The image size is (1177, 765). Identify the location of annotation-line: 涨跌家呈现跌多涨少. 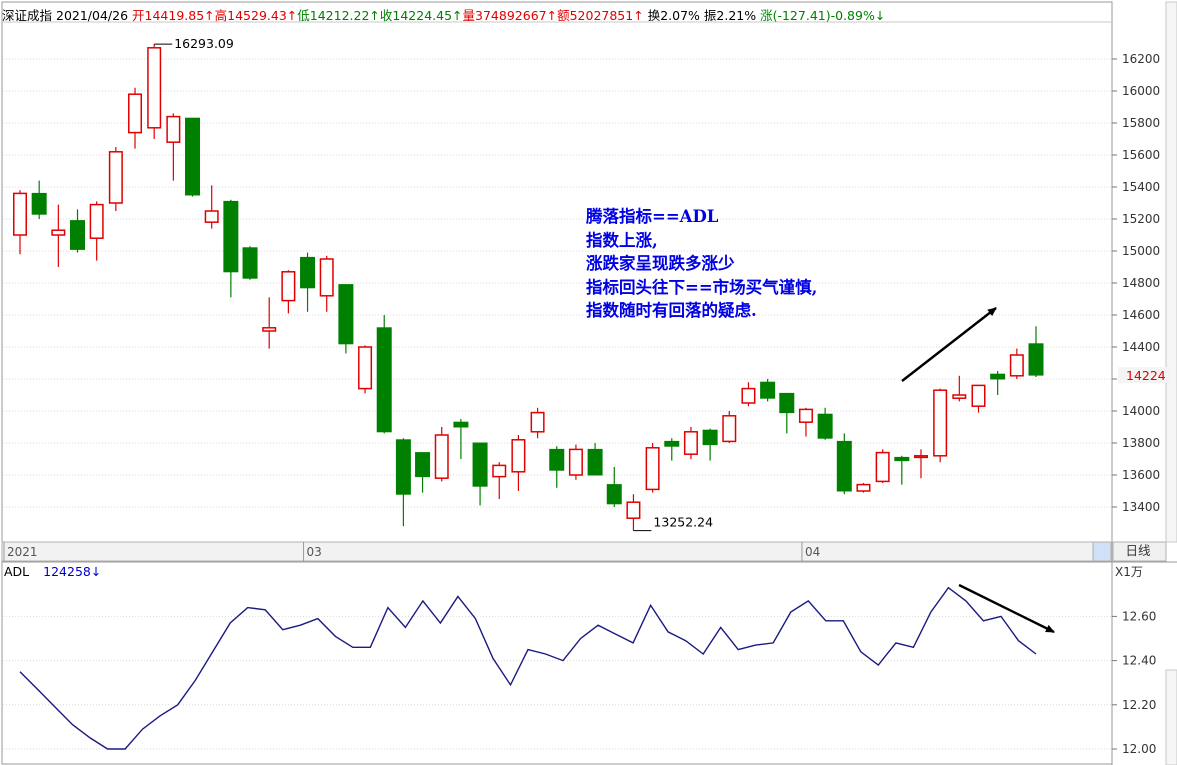
(660, 263).